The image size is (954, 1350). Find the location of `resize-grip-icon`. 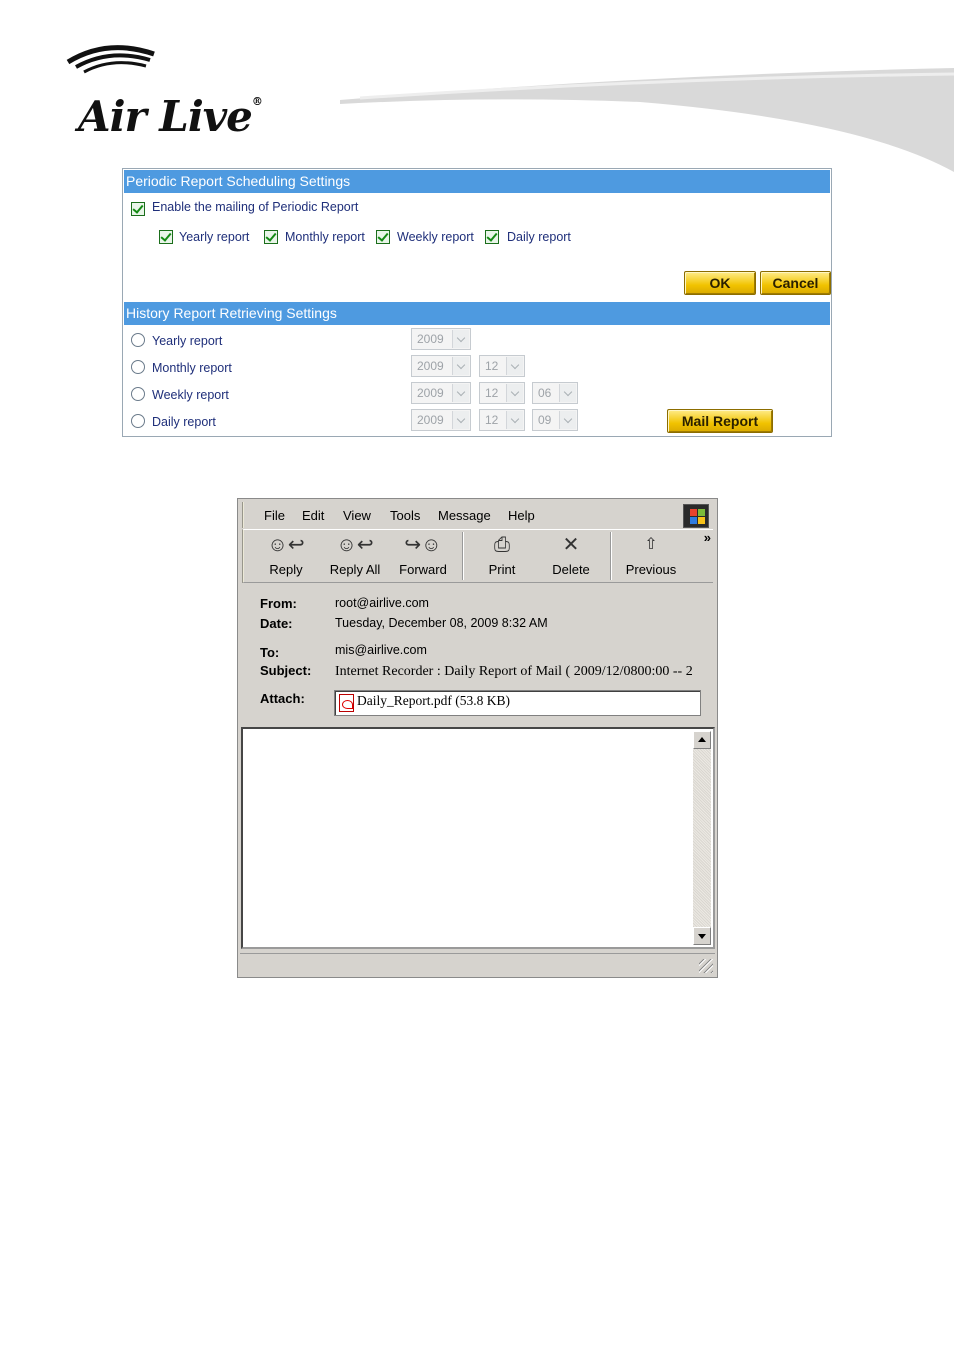

resize-grip-icon is located at coordinates (706, 966).